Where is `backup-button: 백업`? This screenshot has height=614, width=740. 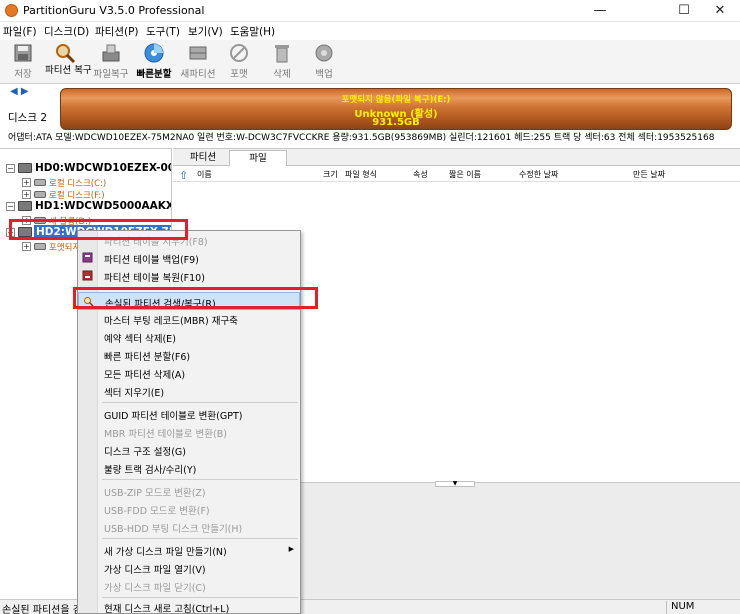 backup-button: 백업 is located at coordinates (324, 62).